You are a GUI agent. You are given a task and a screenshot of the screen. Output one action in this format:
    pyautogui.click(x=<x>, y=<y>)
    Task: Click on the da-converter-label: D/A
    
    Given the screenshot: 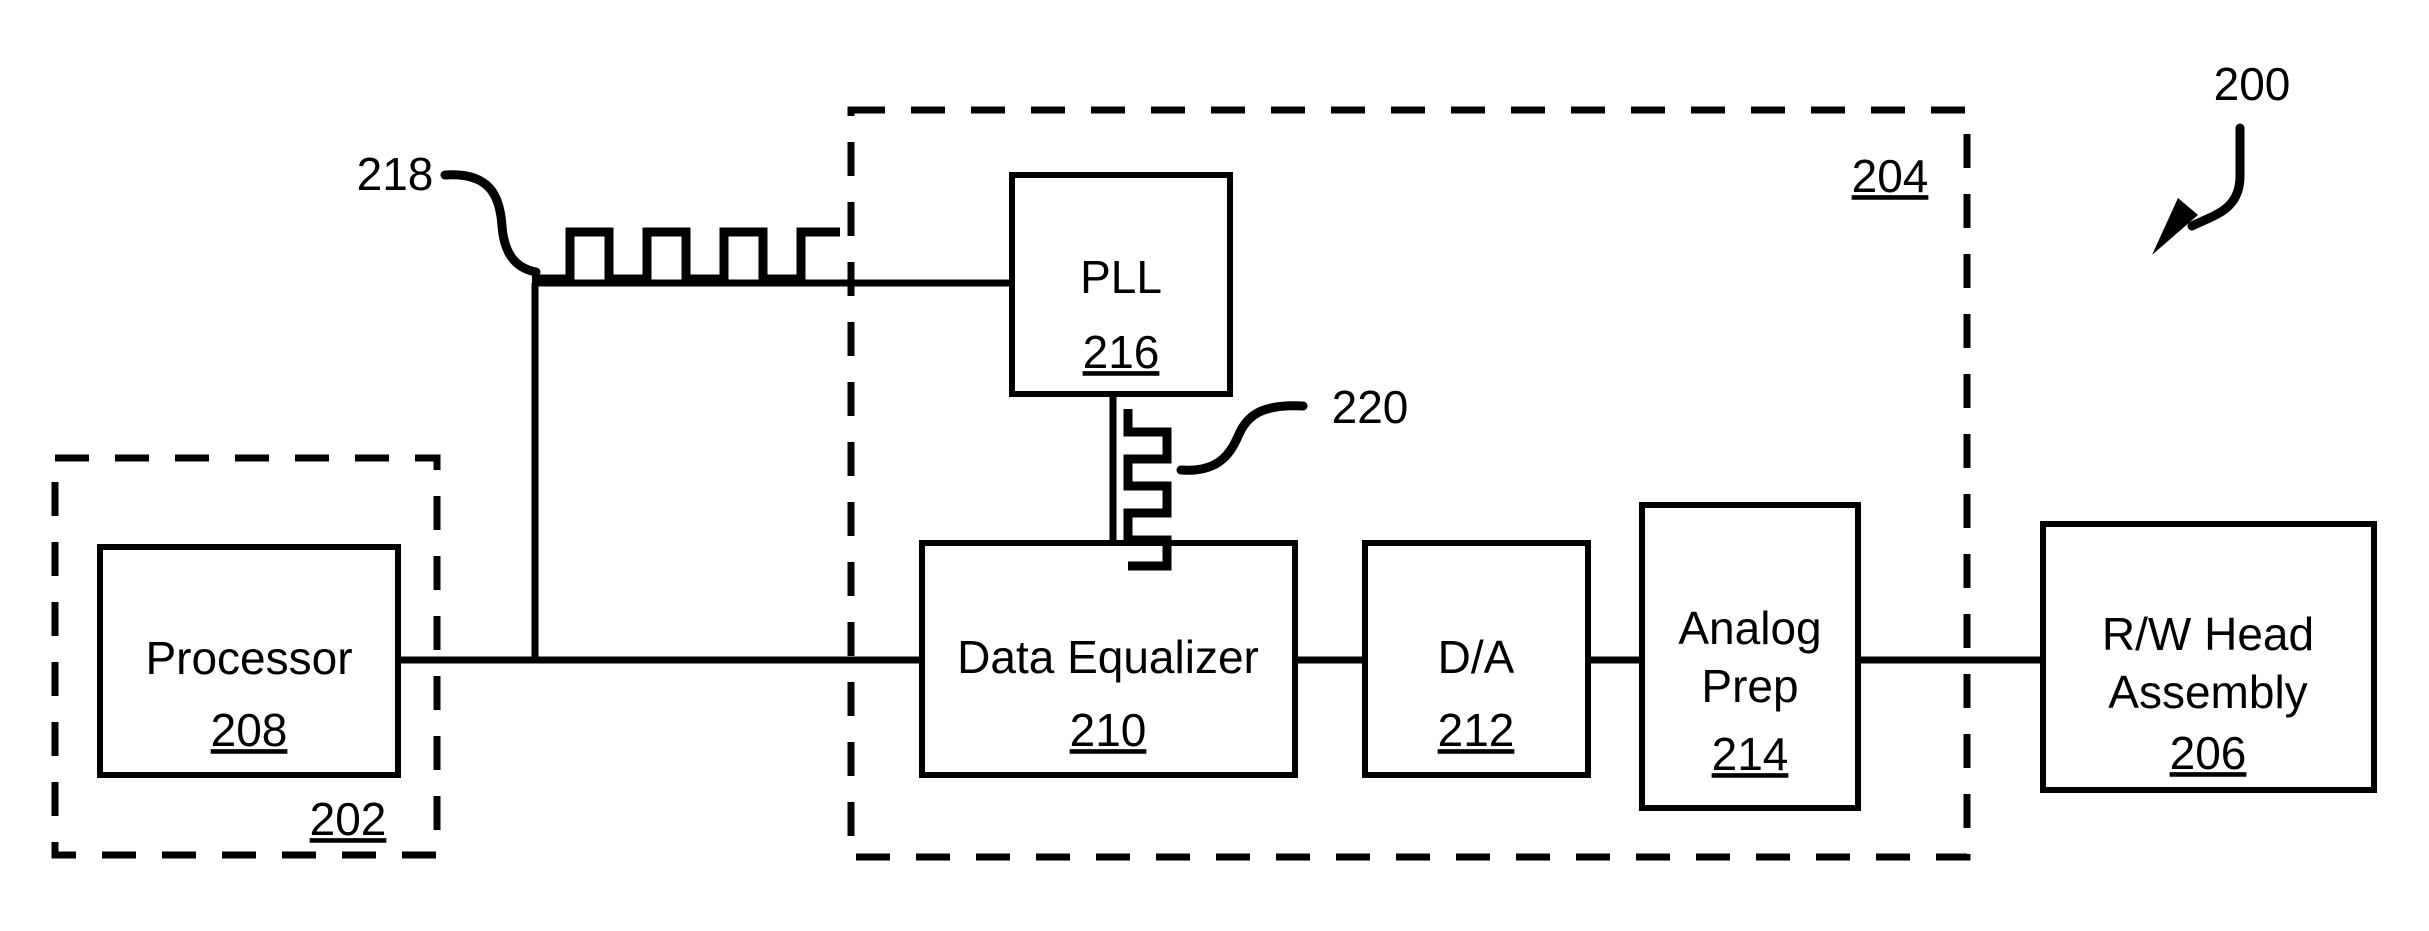 What is the action you would take?
    pyautogui.click(x=1476, y=657)
    